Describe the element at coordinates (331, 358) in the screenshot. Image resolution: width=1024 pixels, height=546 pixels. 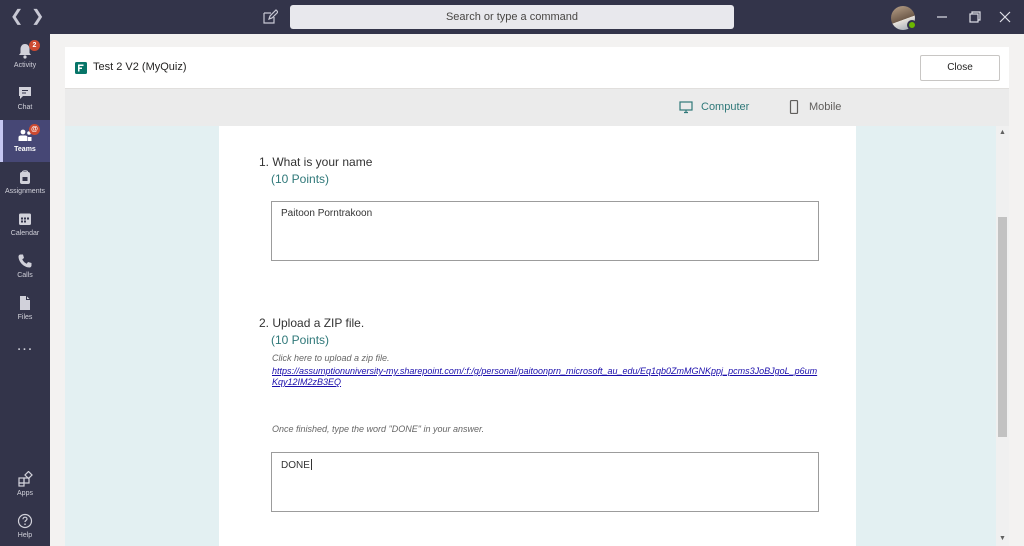
I see `upload-instruction: Click here to upload a zip file.` at that location.